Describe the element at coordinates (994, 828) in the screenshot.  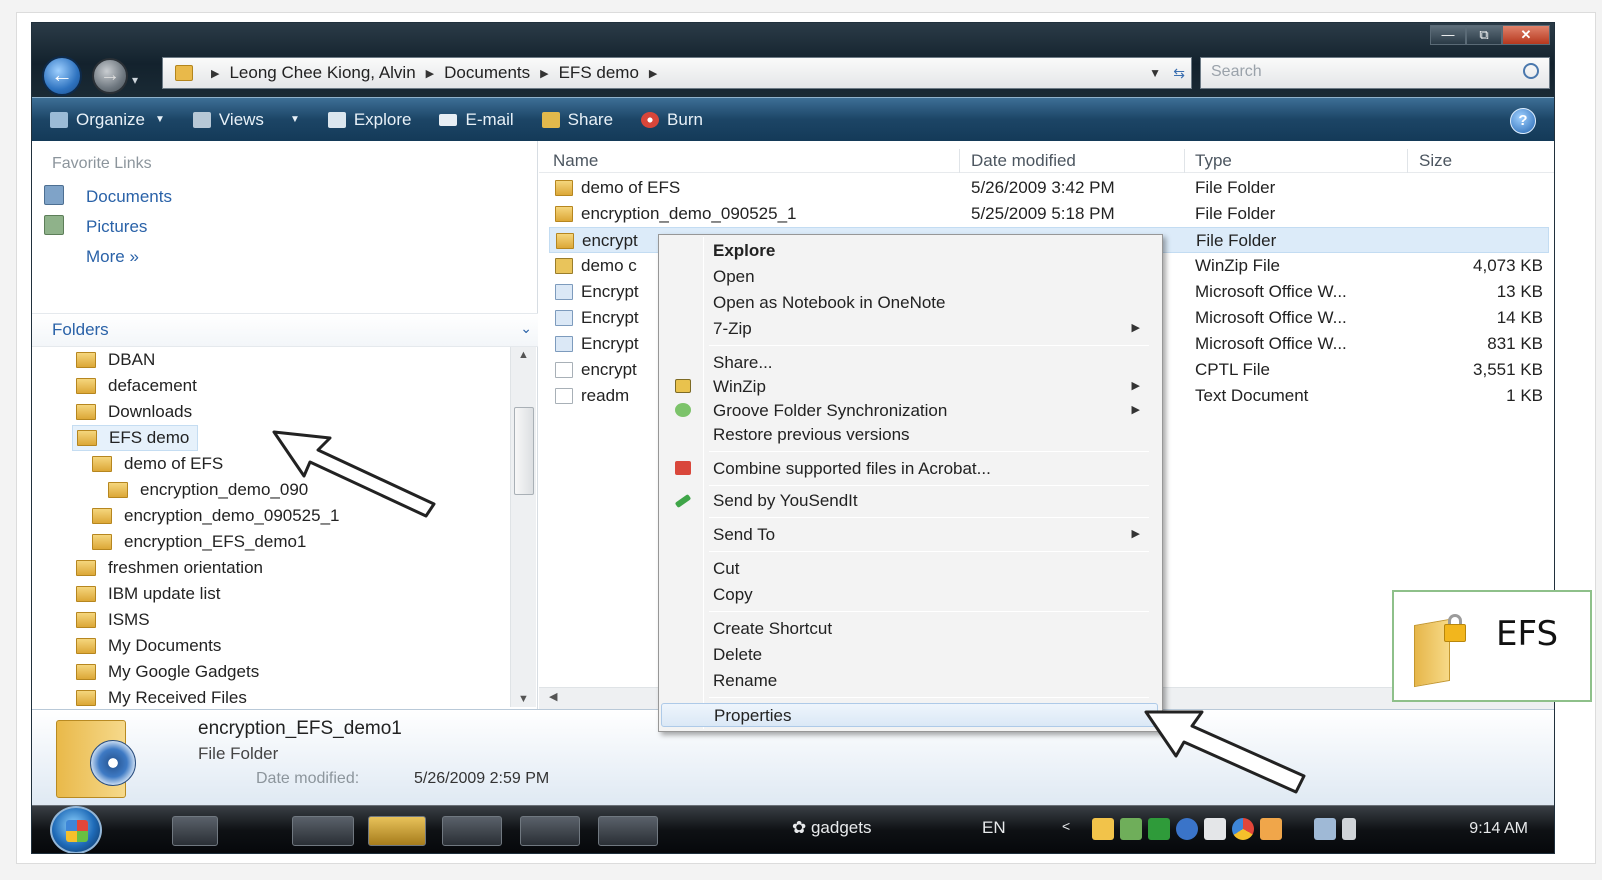
I see `language-indicator: EN` at that location.